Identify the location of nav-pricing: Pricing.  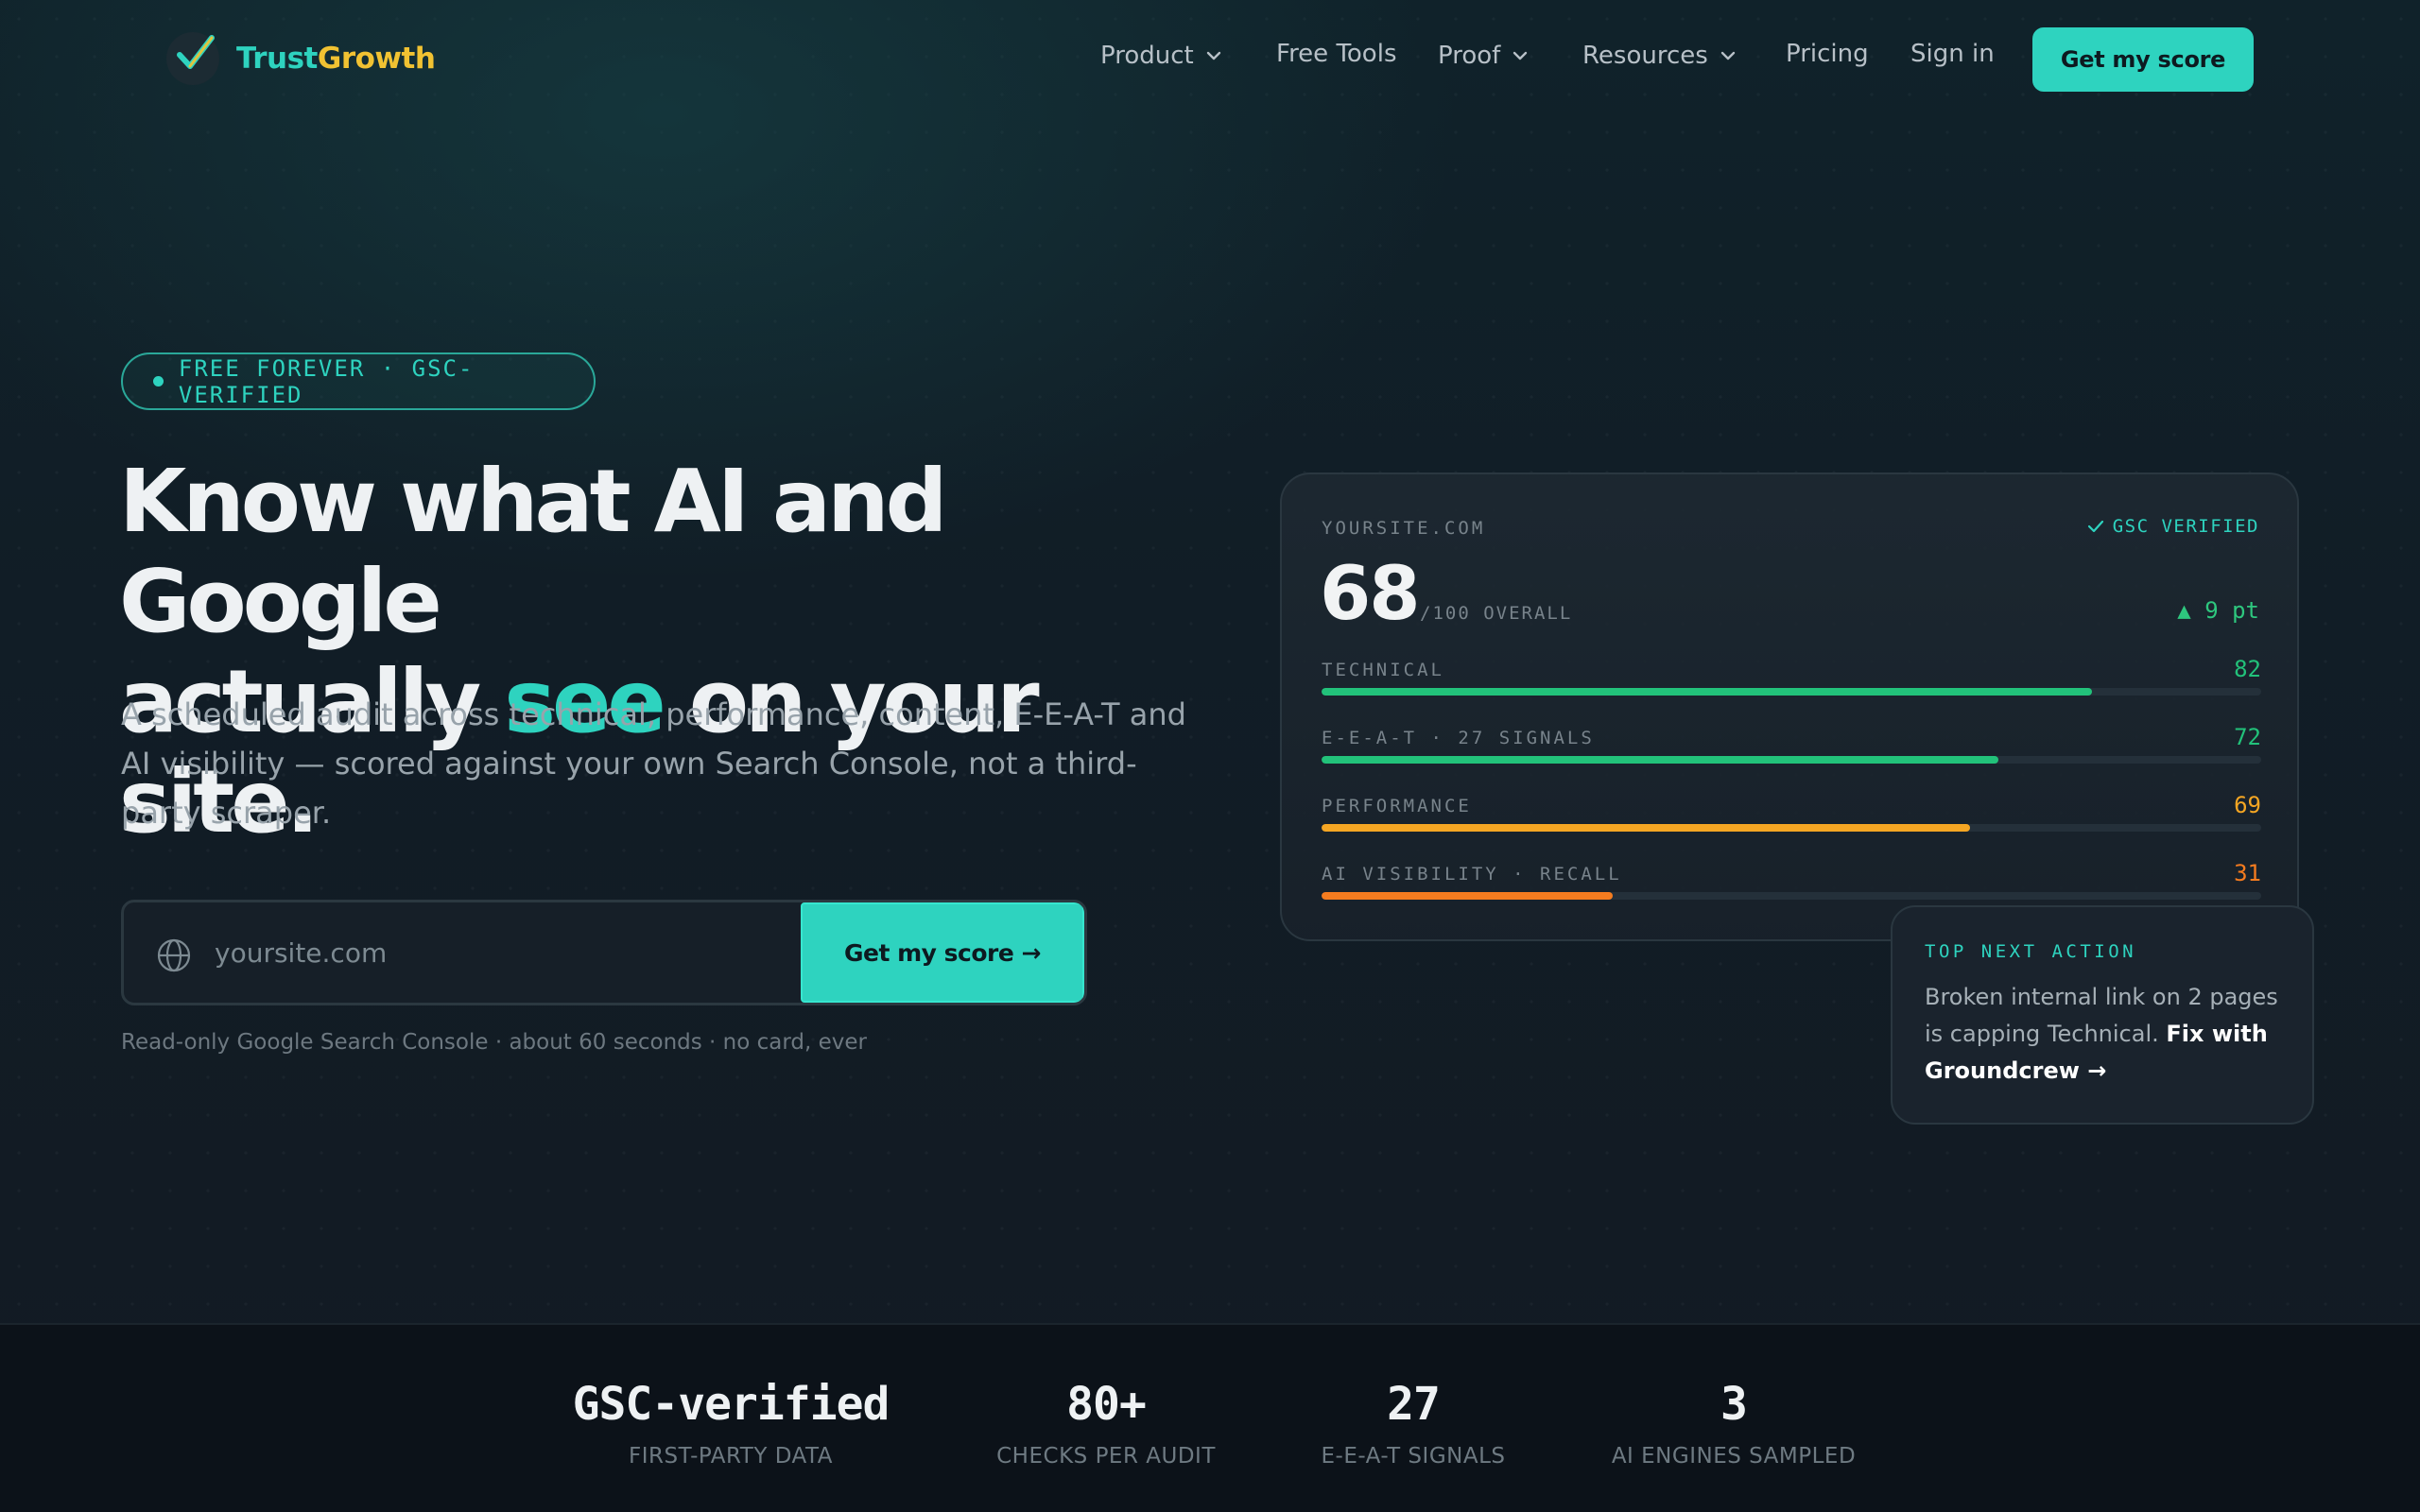
(1827, 54).